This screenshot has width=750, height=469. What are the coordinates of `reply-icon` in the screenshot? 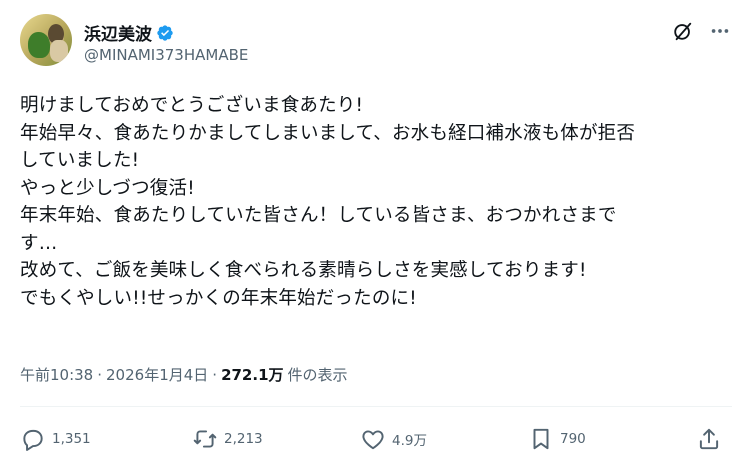 It's located at (33, 440).